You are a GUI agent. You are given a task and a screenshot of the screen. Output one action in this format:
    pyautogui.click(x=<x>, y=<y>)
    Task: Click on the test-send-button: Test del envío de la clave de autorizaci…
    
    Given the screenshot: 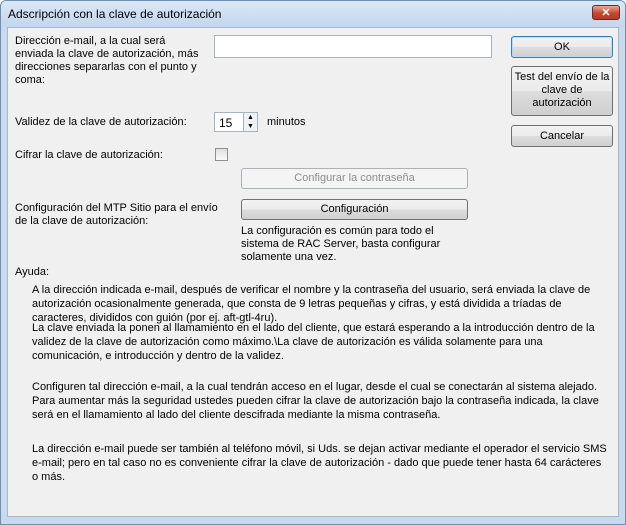 What is the action you would take?
    pyautogui.click(x=562, y=91)
    